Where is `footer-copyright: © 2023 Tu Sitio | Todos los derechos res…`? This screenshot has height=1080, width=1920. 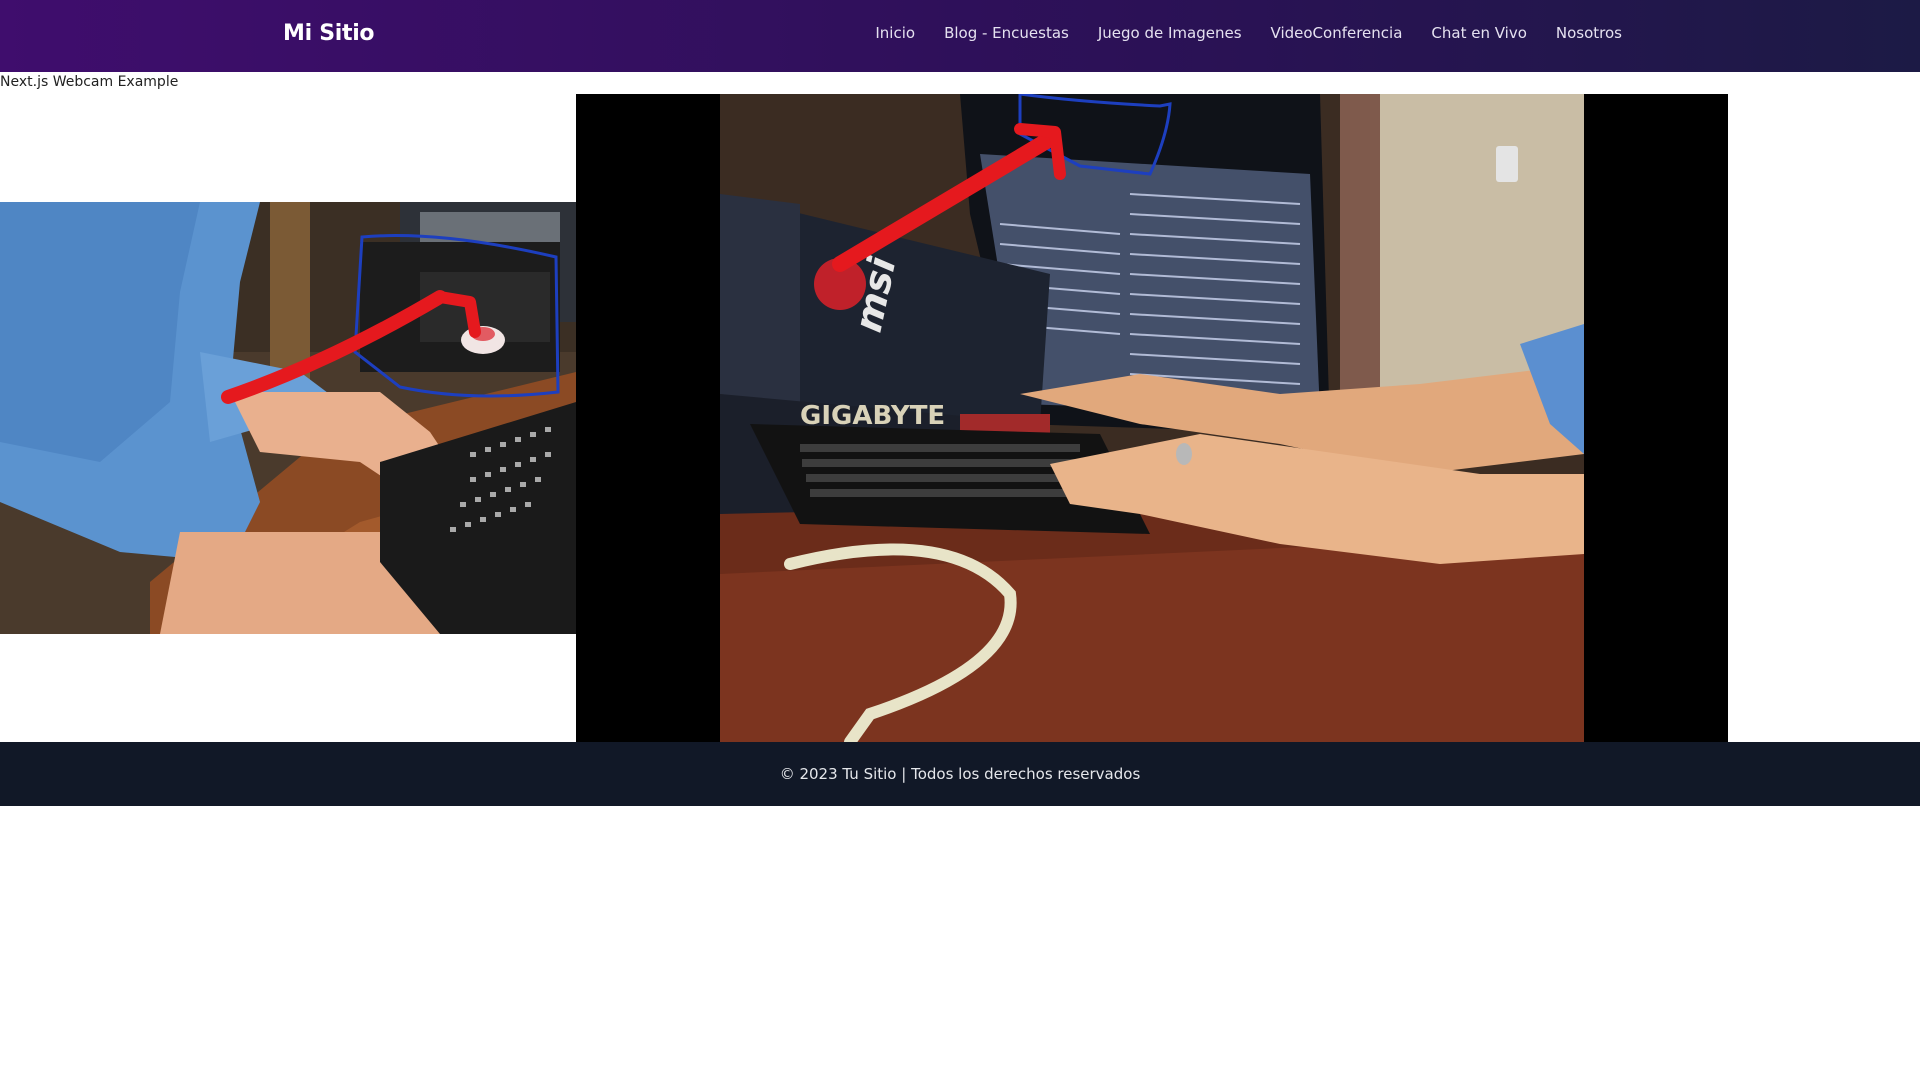
footer-copyright: © 2023 Tu Sitio | Todos los derechos res… is located at coordinates (960, 774).